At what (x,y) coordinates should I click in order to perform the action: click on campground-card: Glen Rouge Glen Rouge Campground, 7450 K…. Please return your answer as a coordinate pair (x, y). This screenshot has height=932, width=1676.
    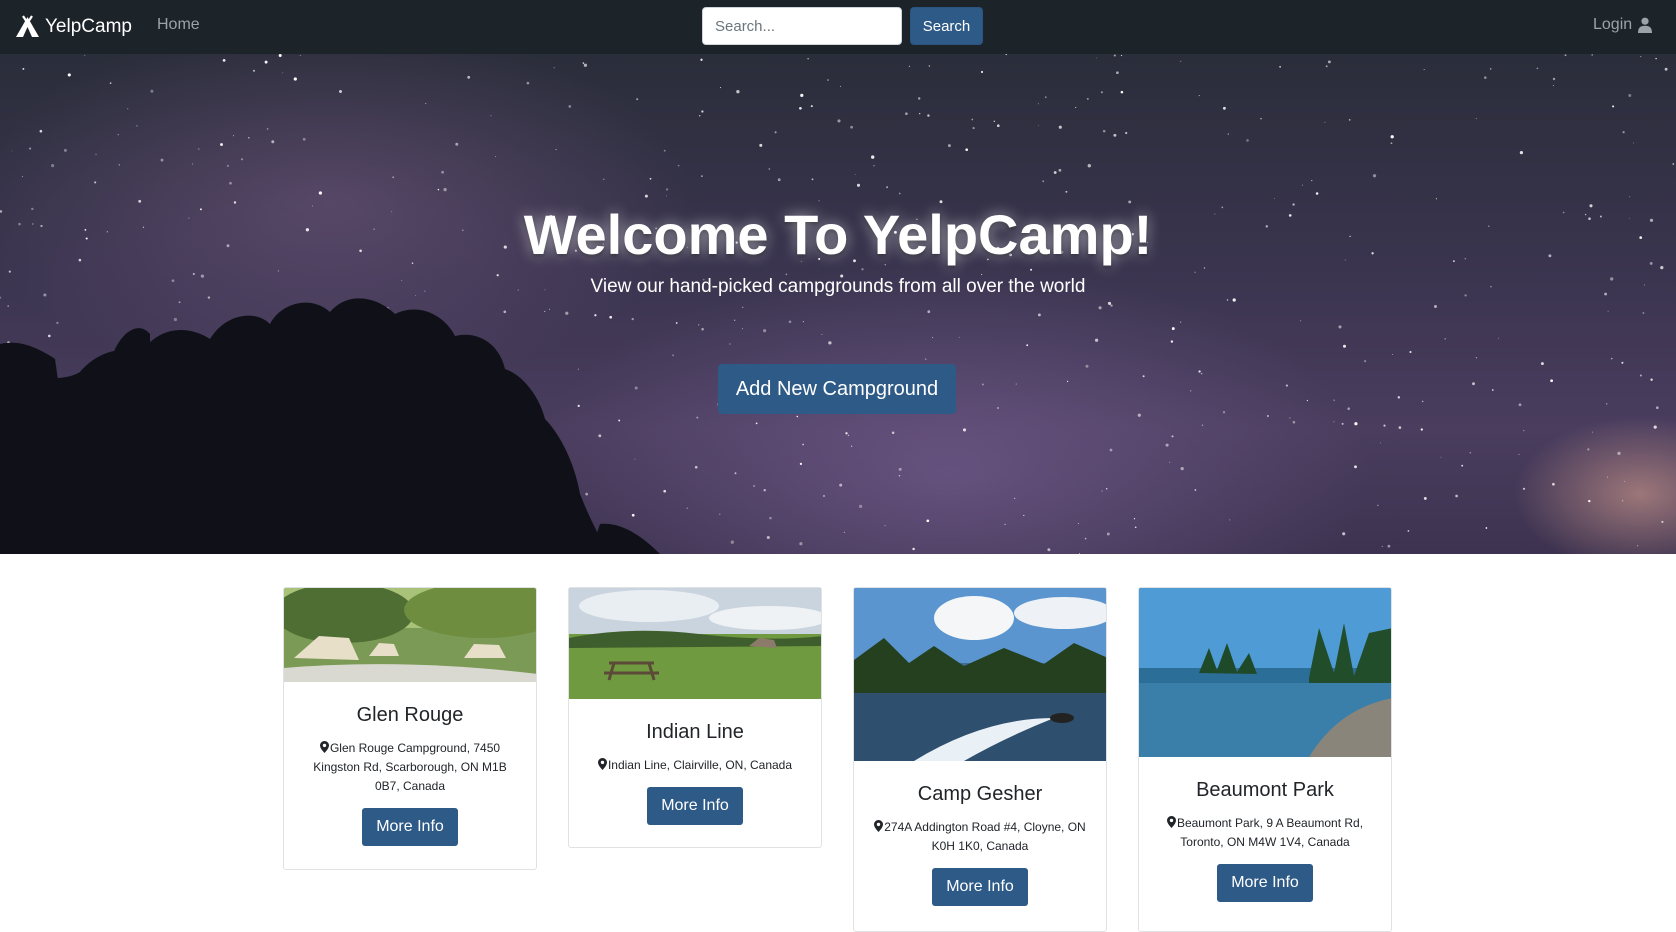
    Looking at the image, I should click on (410, 728).